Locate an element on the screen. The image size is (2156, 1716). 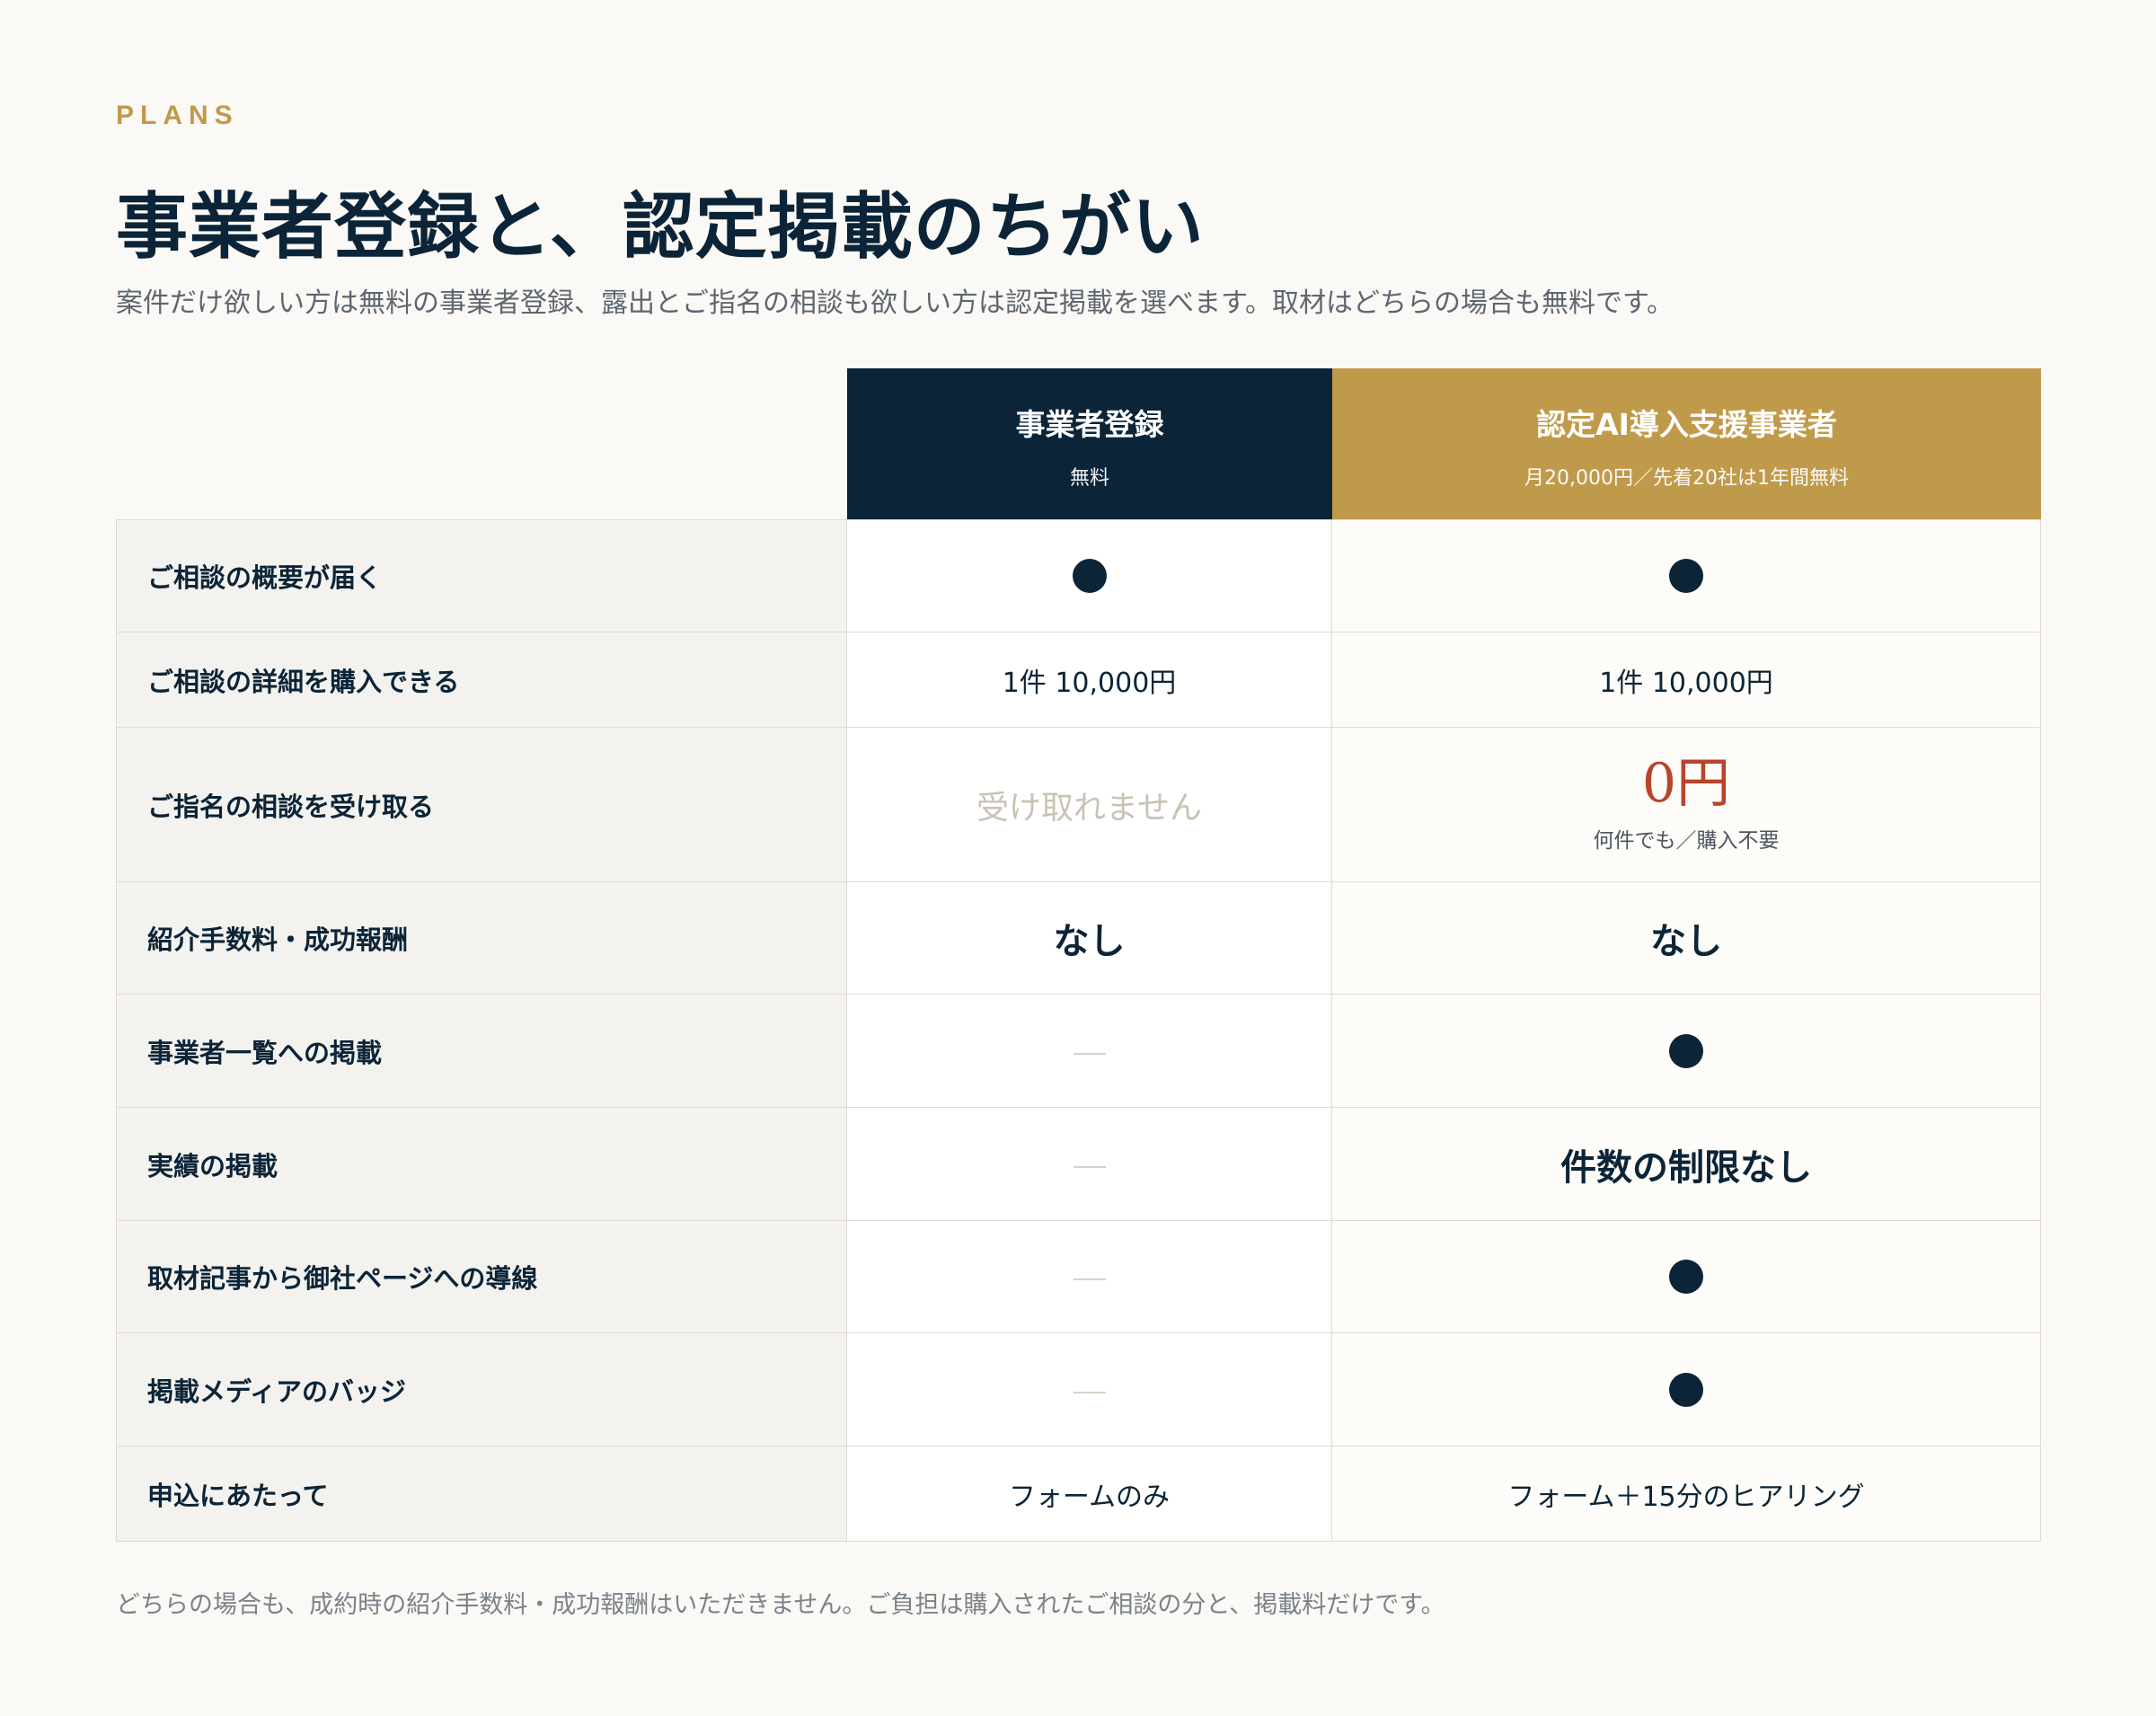
cell-free-plan: 1件 10,000円 is located at coordinates (1090, 679).